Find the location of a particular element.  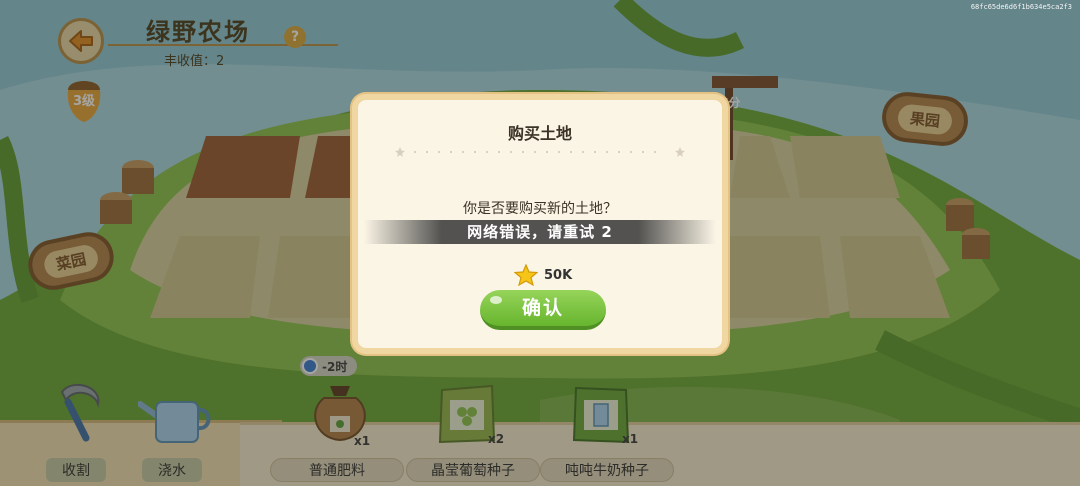

boost-badge: -2时 is located at coordinates (329, 366).